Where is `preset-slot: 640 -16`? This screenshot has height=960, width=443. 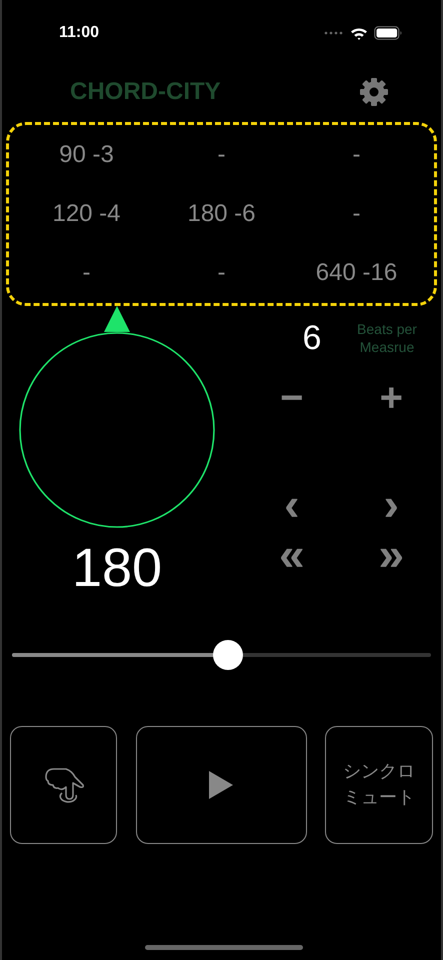 preset-slot: 640 -16 is located at coordinates (357, 273).